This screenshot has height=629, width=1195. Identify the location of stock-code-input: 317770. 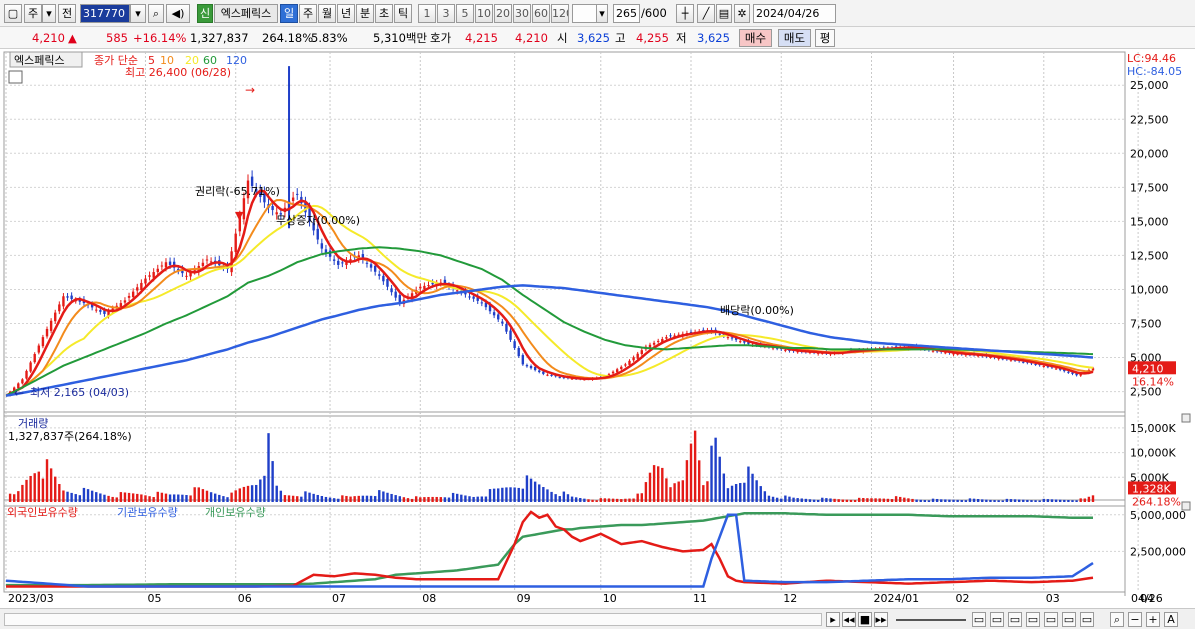
(105, 13).